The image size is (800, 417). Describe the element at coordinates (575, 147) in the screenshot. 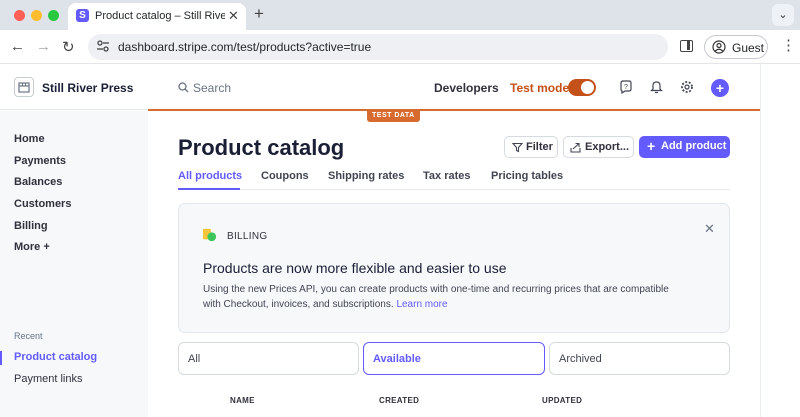

I see `export-icon` at that location.